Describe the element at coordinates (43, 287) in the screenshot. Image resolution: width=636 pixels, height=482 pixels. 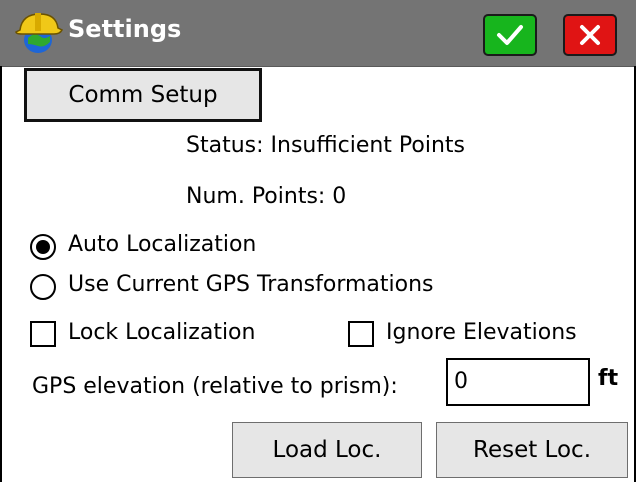
I see `use-current-gps-transformations-radio` at that location.